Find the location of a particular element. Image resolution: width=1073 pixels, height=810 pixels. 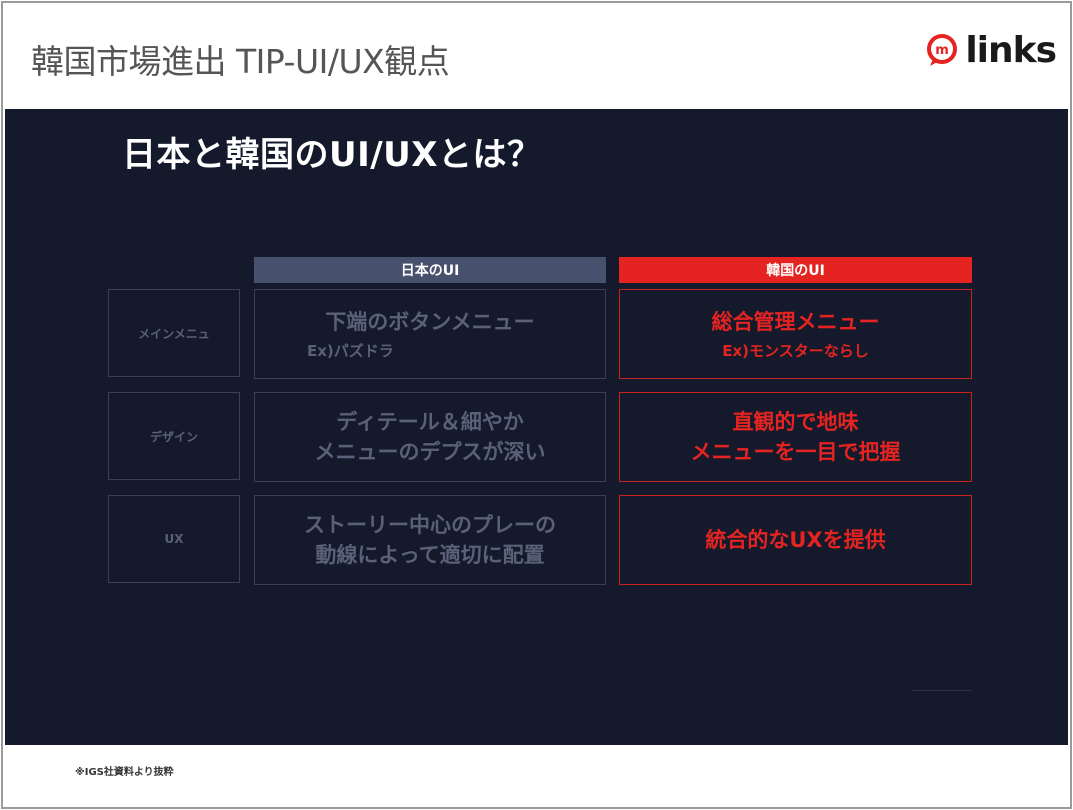

japan-cell-main-menu: 下端のボタンメニュー Ex)パズドラ is located at coordinates (430, 334).